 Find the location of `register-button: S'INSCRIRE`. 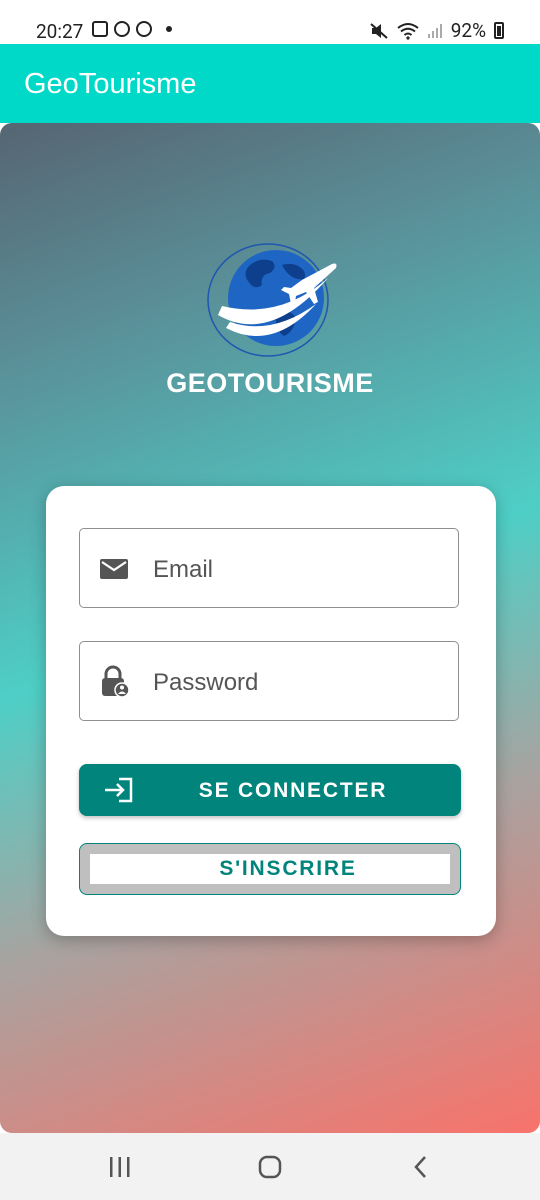

register-button: S'INSCRIRE is located at coordinates (270, 869).